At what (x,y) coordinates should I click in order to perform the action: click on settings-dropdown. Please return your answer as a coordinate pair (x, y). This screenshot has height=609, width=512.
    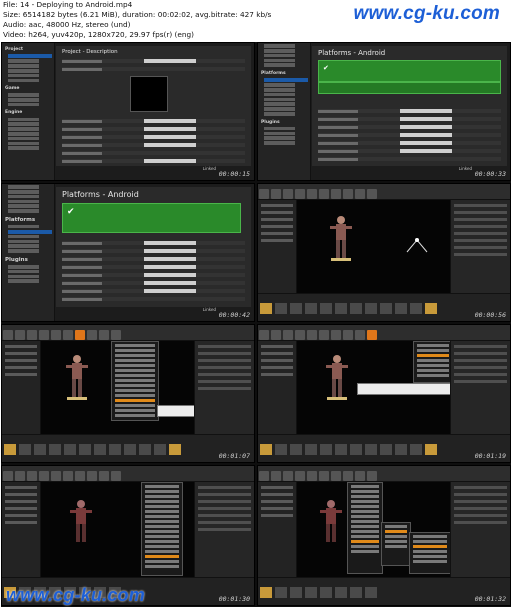
    Looking at the image, I should click on (135, 381).